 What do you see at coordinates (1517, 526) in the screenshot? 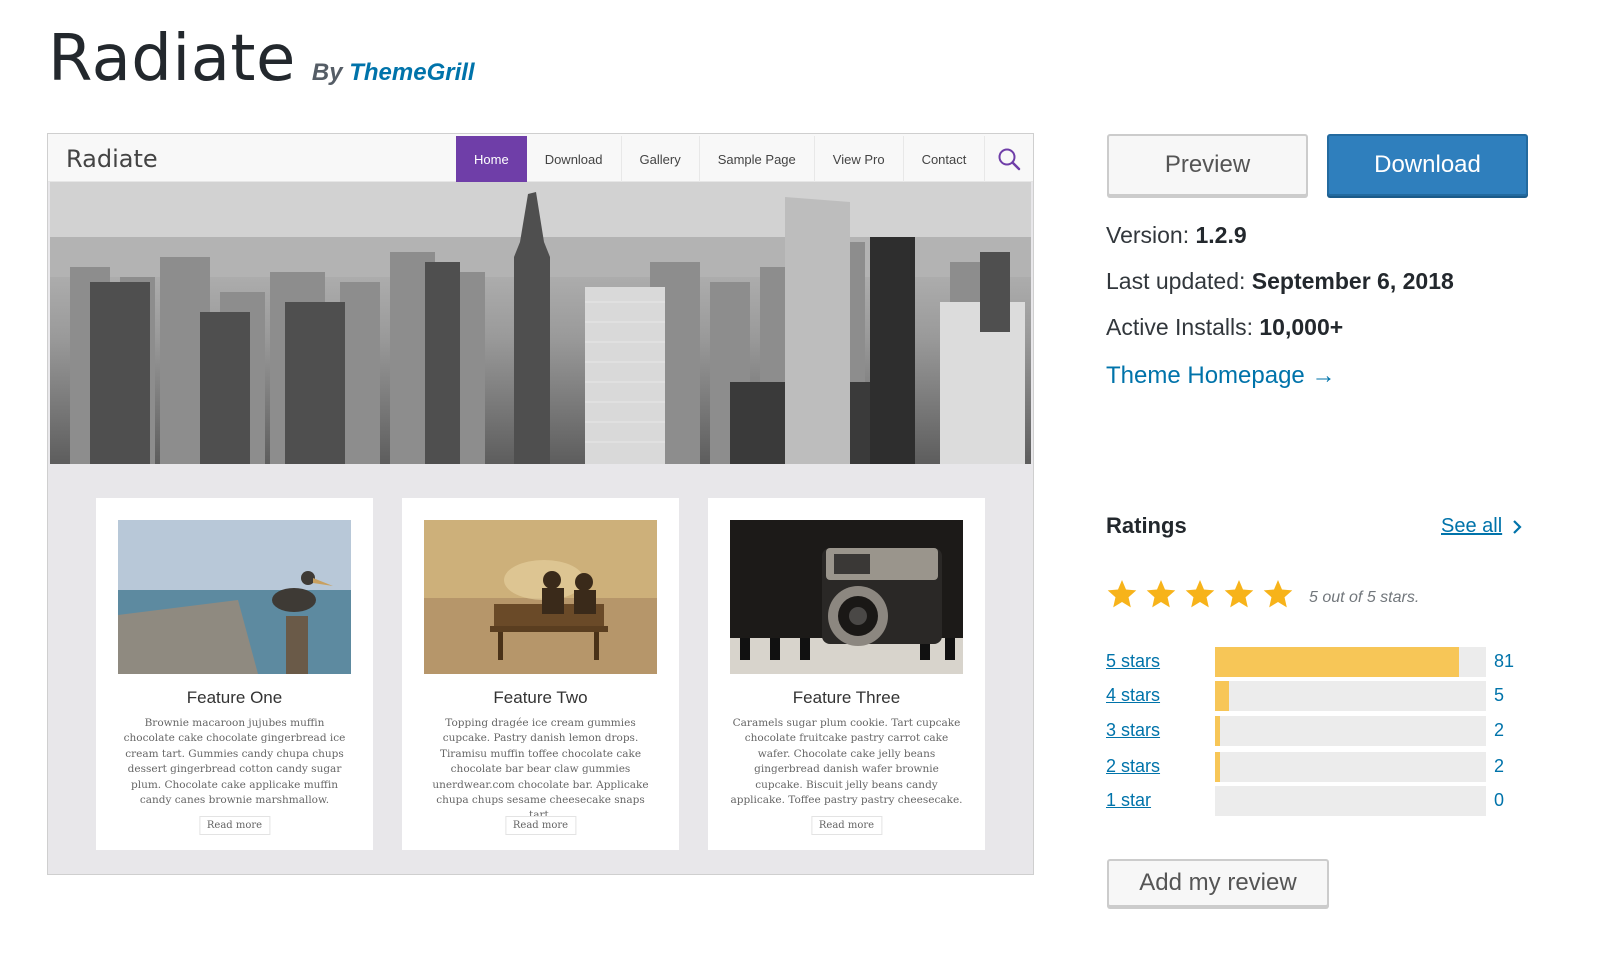
I see `chevron-right-icon` at bounding box center [1517, 526].